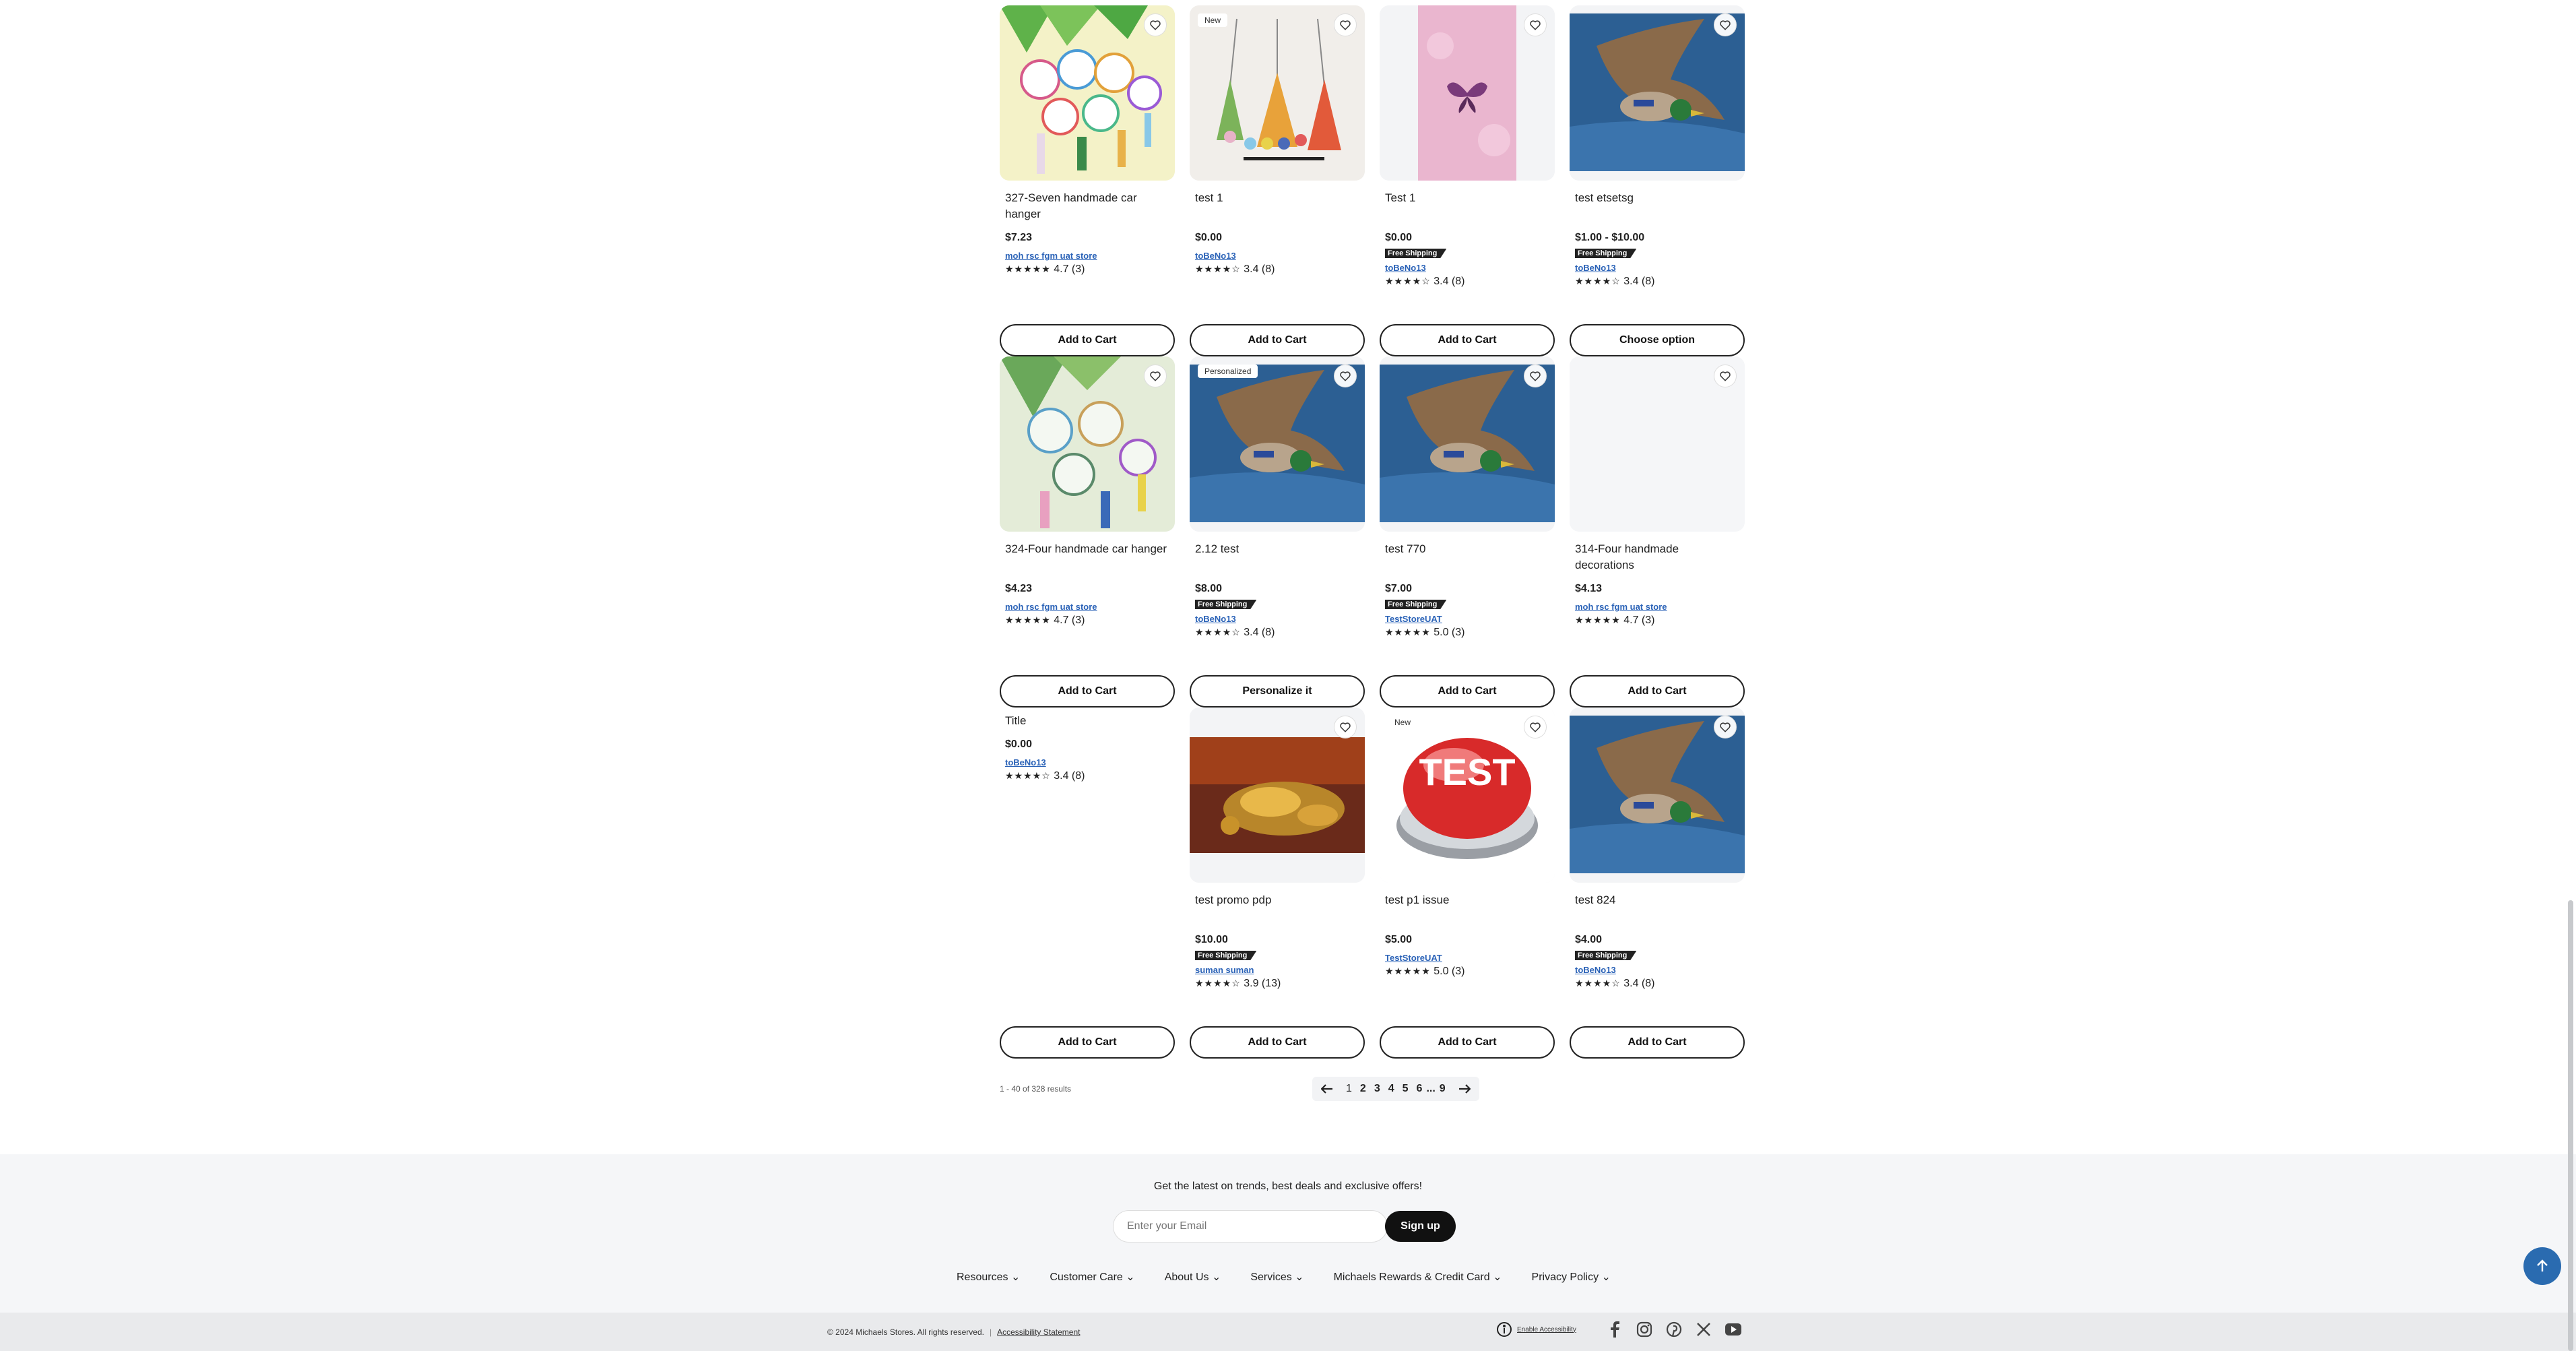 This screenshot has height=1351, width=2576. What do you see at coordinates (1327, 1089) in the screenshot?
I see `prev-page-arrow-icon` at bounding box center [1327, 1089].